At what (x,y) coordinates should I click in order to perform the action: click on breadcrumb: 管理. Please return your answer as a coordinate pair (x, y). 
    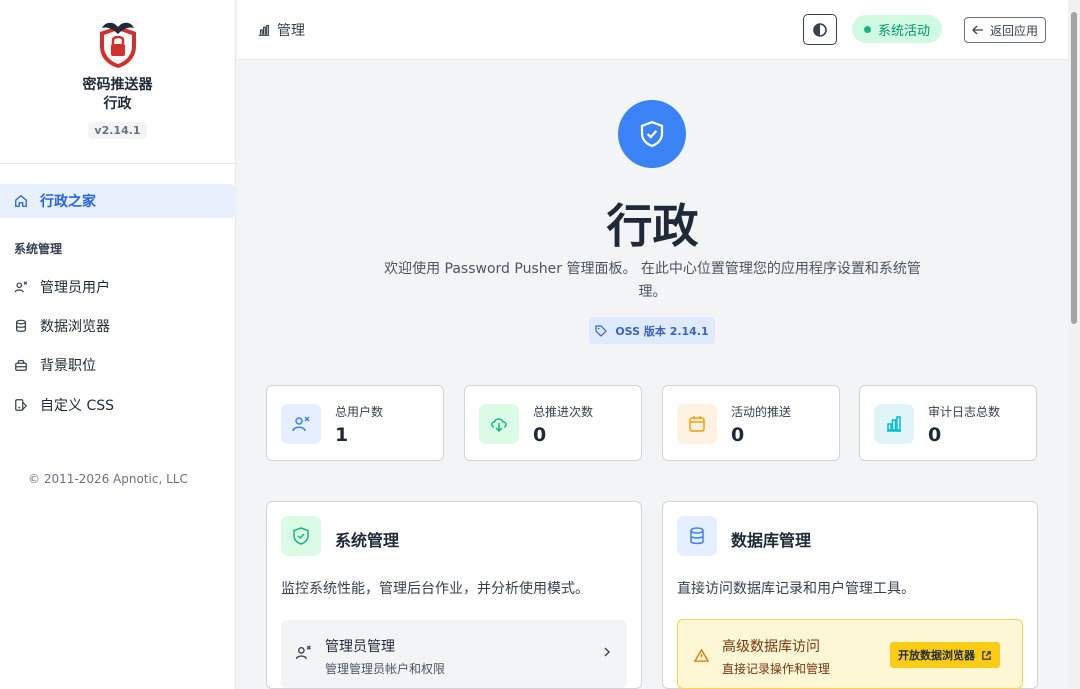
    Looking at the image, I should click on (281, 30).